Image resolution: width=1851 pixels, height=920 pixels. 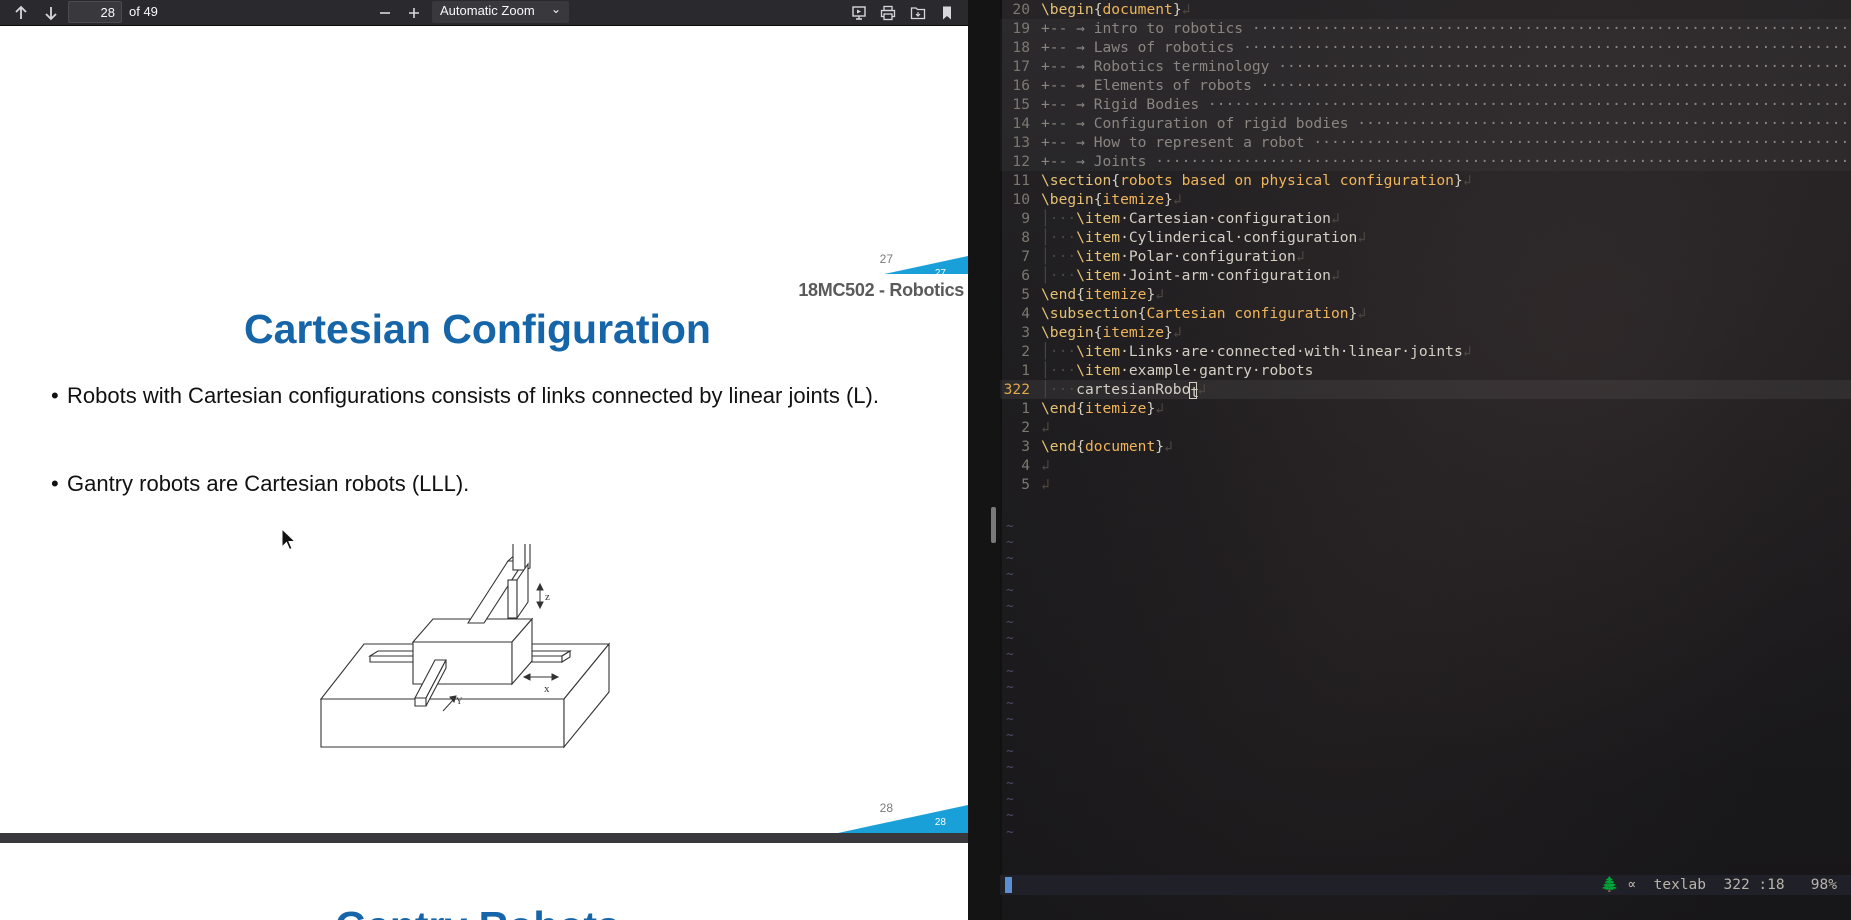 I want to click on scroll-percent: 98%, so click(x=1823, y=885).